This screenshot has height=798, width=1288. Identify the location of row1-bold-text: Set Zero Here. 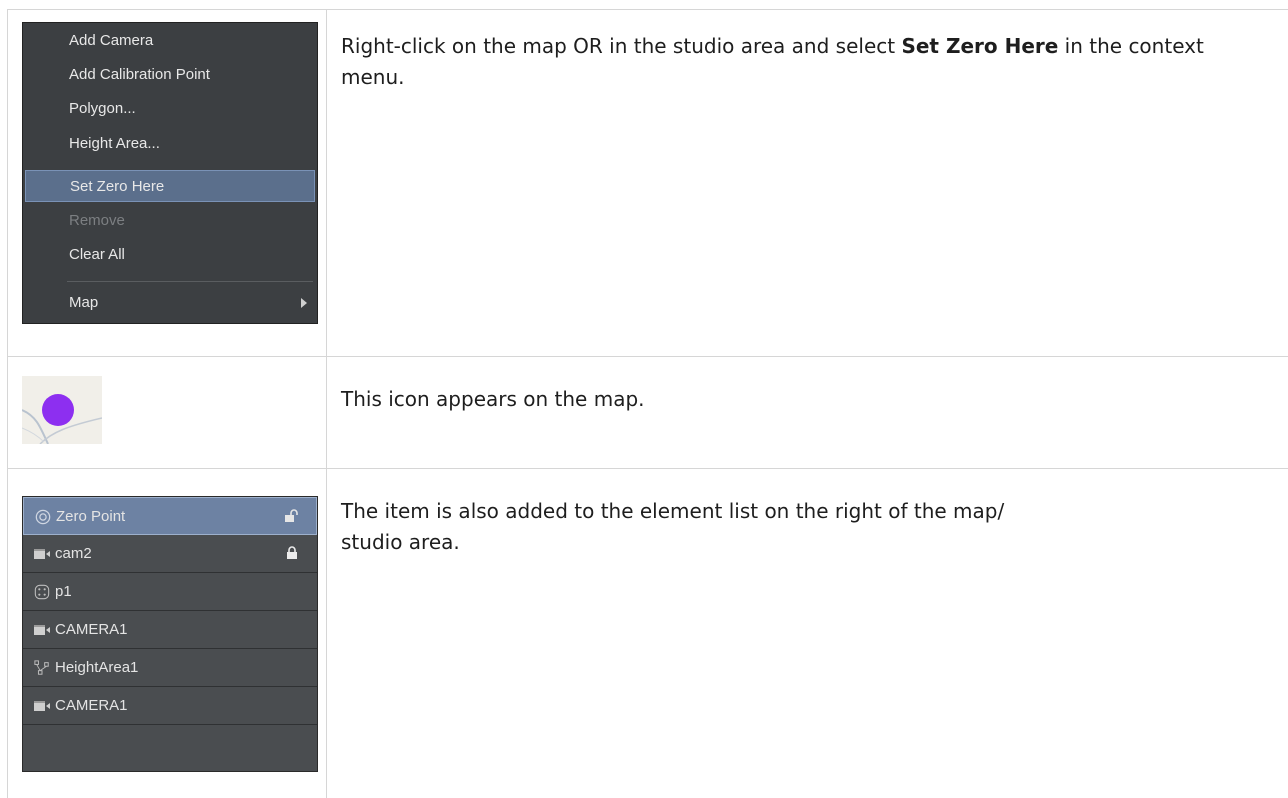
(980, 46).